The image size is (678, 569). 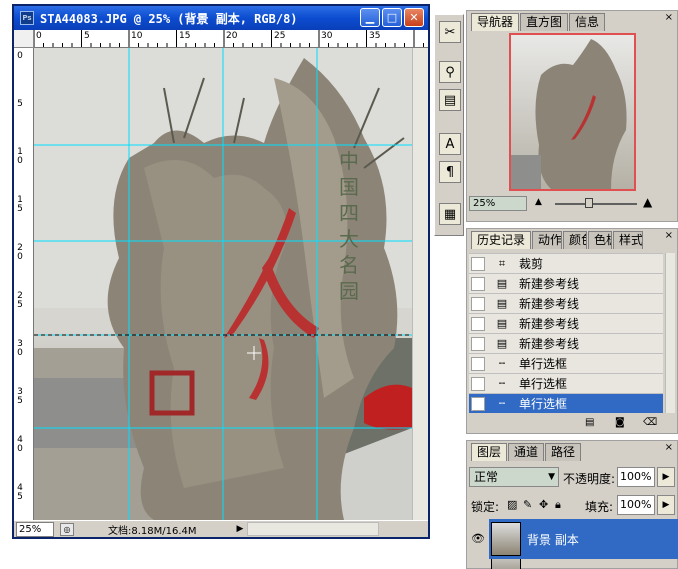 I want to click on tab-channels: 通道, so click(x=526, y=452).